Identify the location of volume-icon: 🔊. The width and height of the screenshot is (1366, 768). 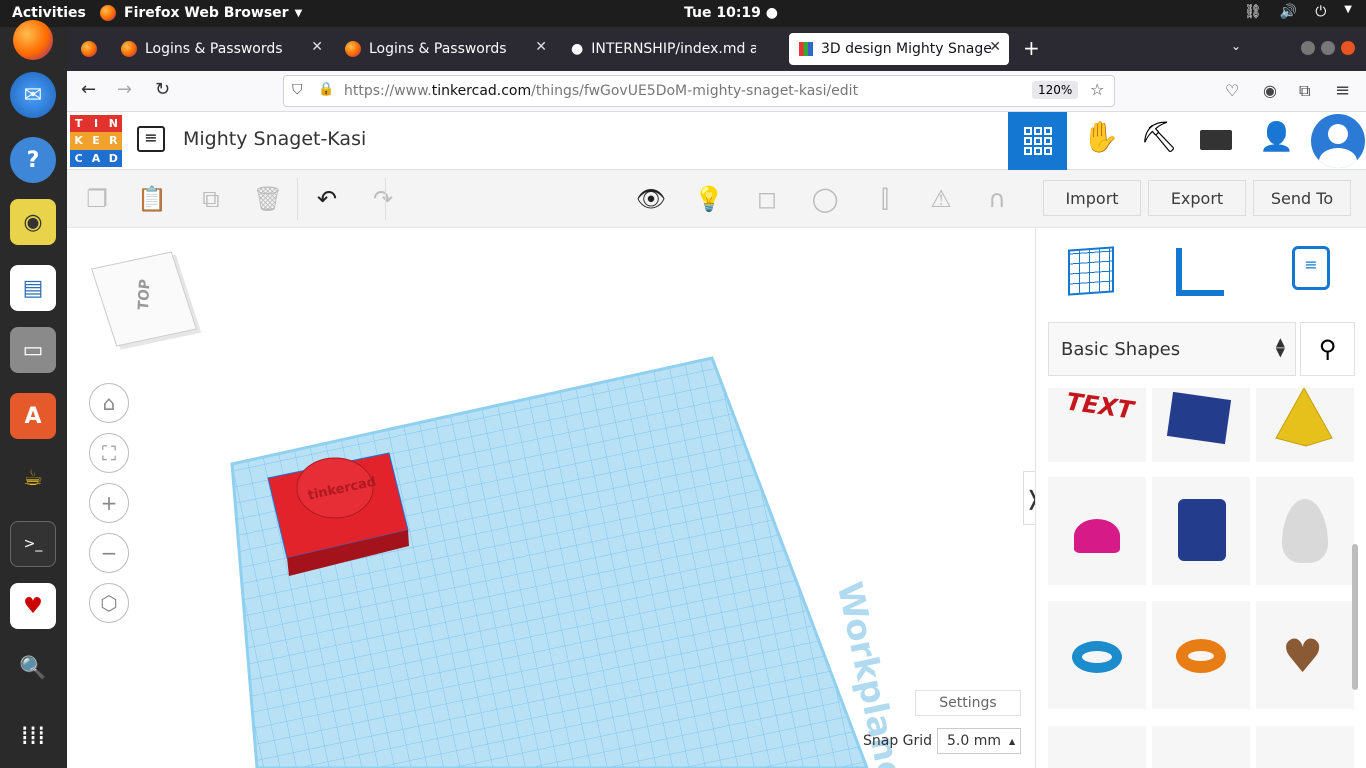
(1288, 12).